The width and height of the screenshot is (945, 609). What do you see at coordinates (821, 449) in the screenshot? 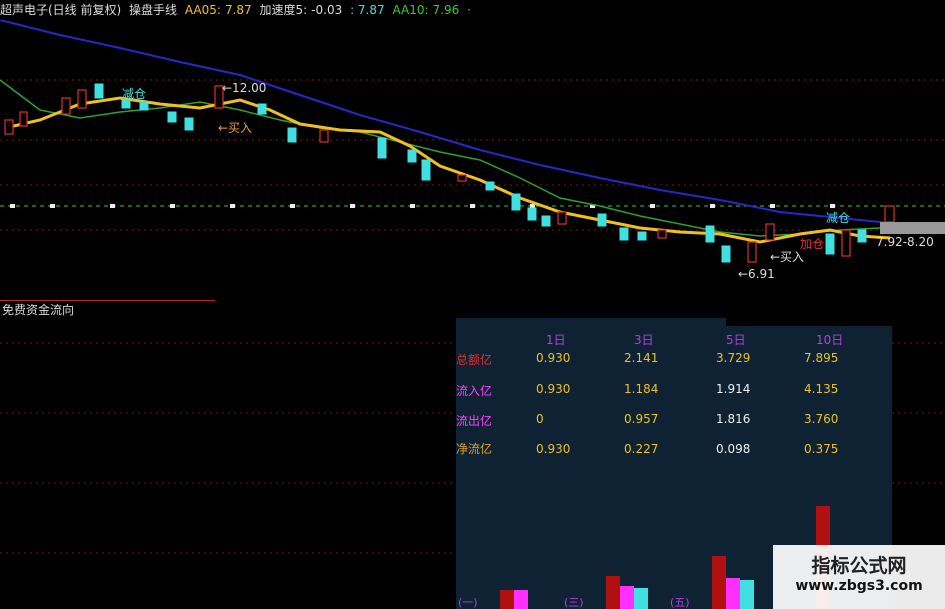
I see `cell-net-10d: 0.375` at bounding box center [821, 449].